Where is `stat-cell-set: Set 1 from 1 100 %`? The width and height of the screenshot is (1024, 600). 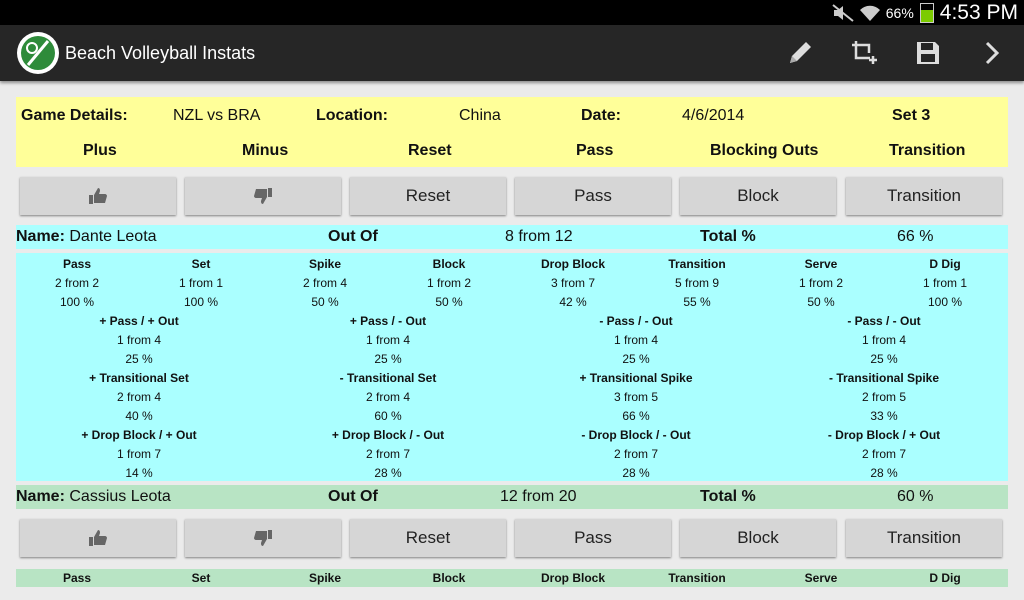
stat-cell-set: Set 1 from 1 100 % is located at coordinates (200, 283).